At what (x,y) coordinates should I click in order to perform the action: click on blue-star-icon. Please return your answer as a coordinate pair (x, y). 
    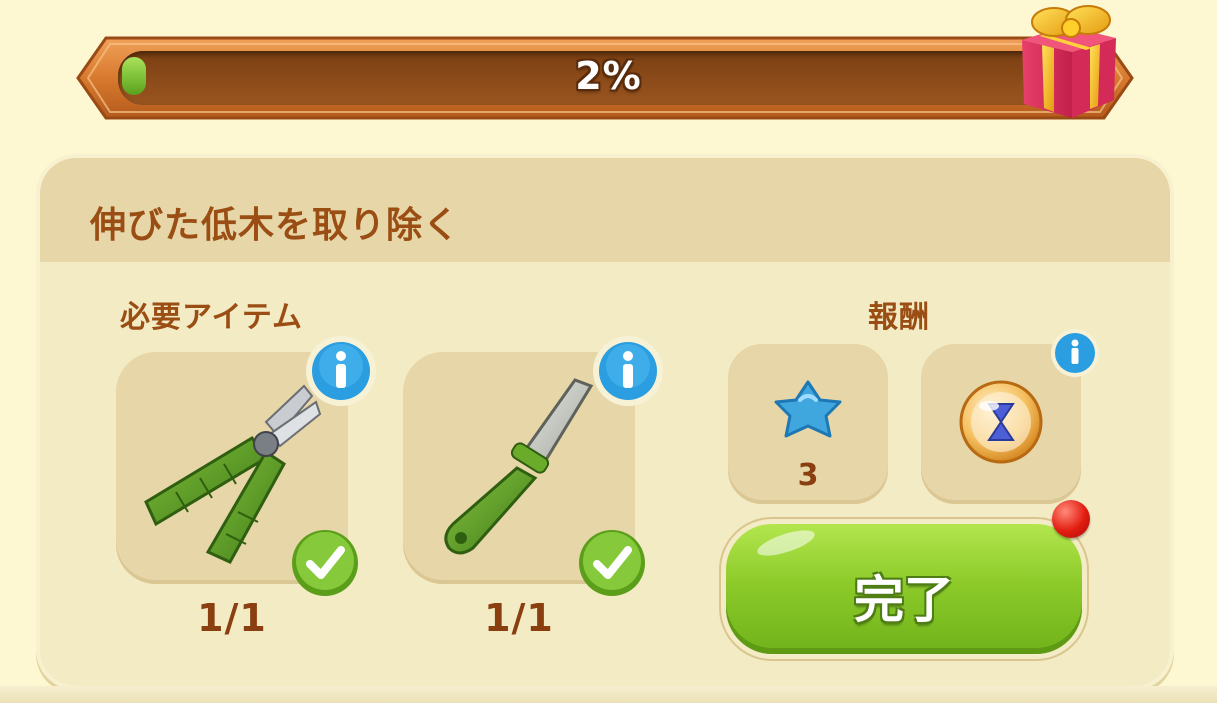
    Looking at the image, I should click on (808, 409).